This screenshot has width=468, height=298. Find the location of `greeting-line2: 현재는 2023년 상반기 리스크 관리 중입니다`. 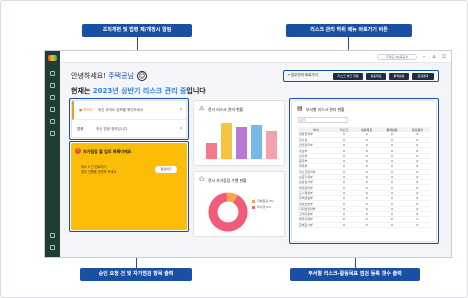

greeting-line2: 현재는 2023년 상반기 리스크 관리 중입니다 is located at coordinates (138, 91).